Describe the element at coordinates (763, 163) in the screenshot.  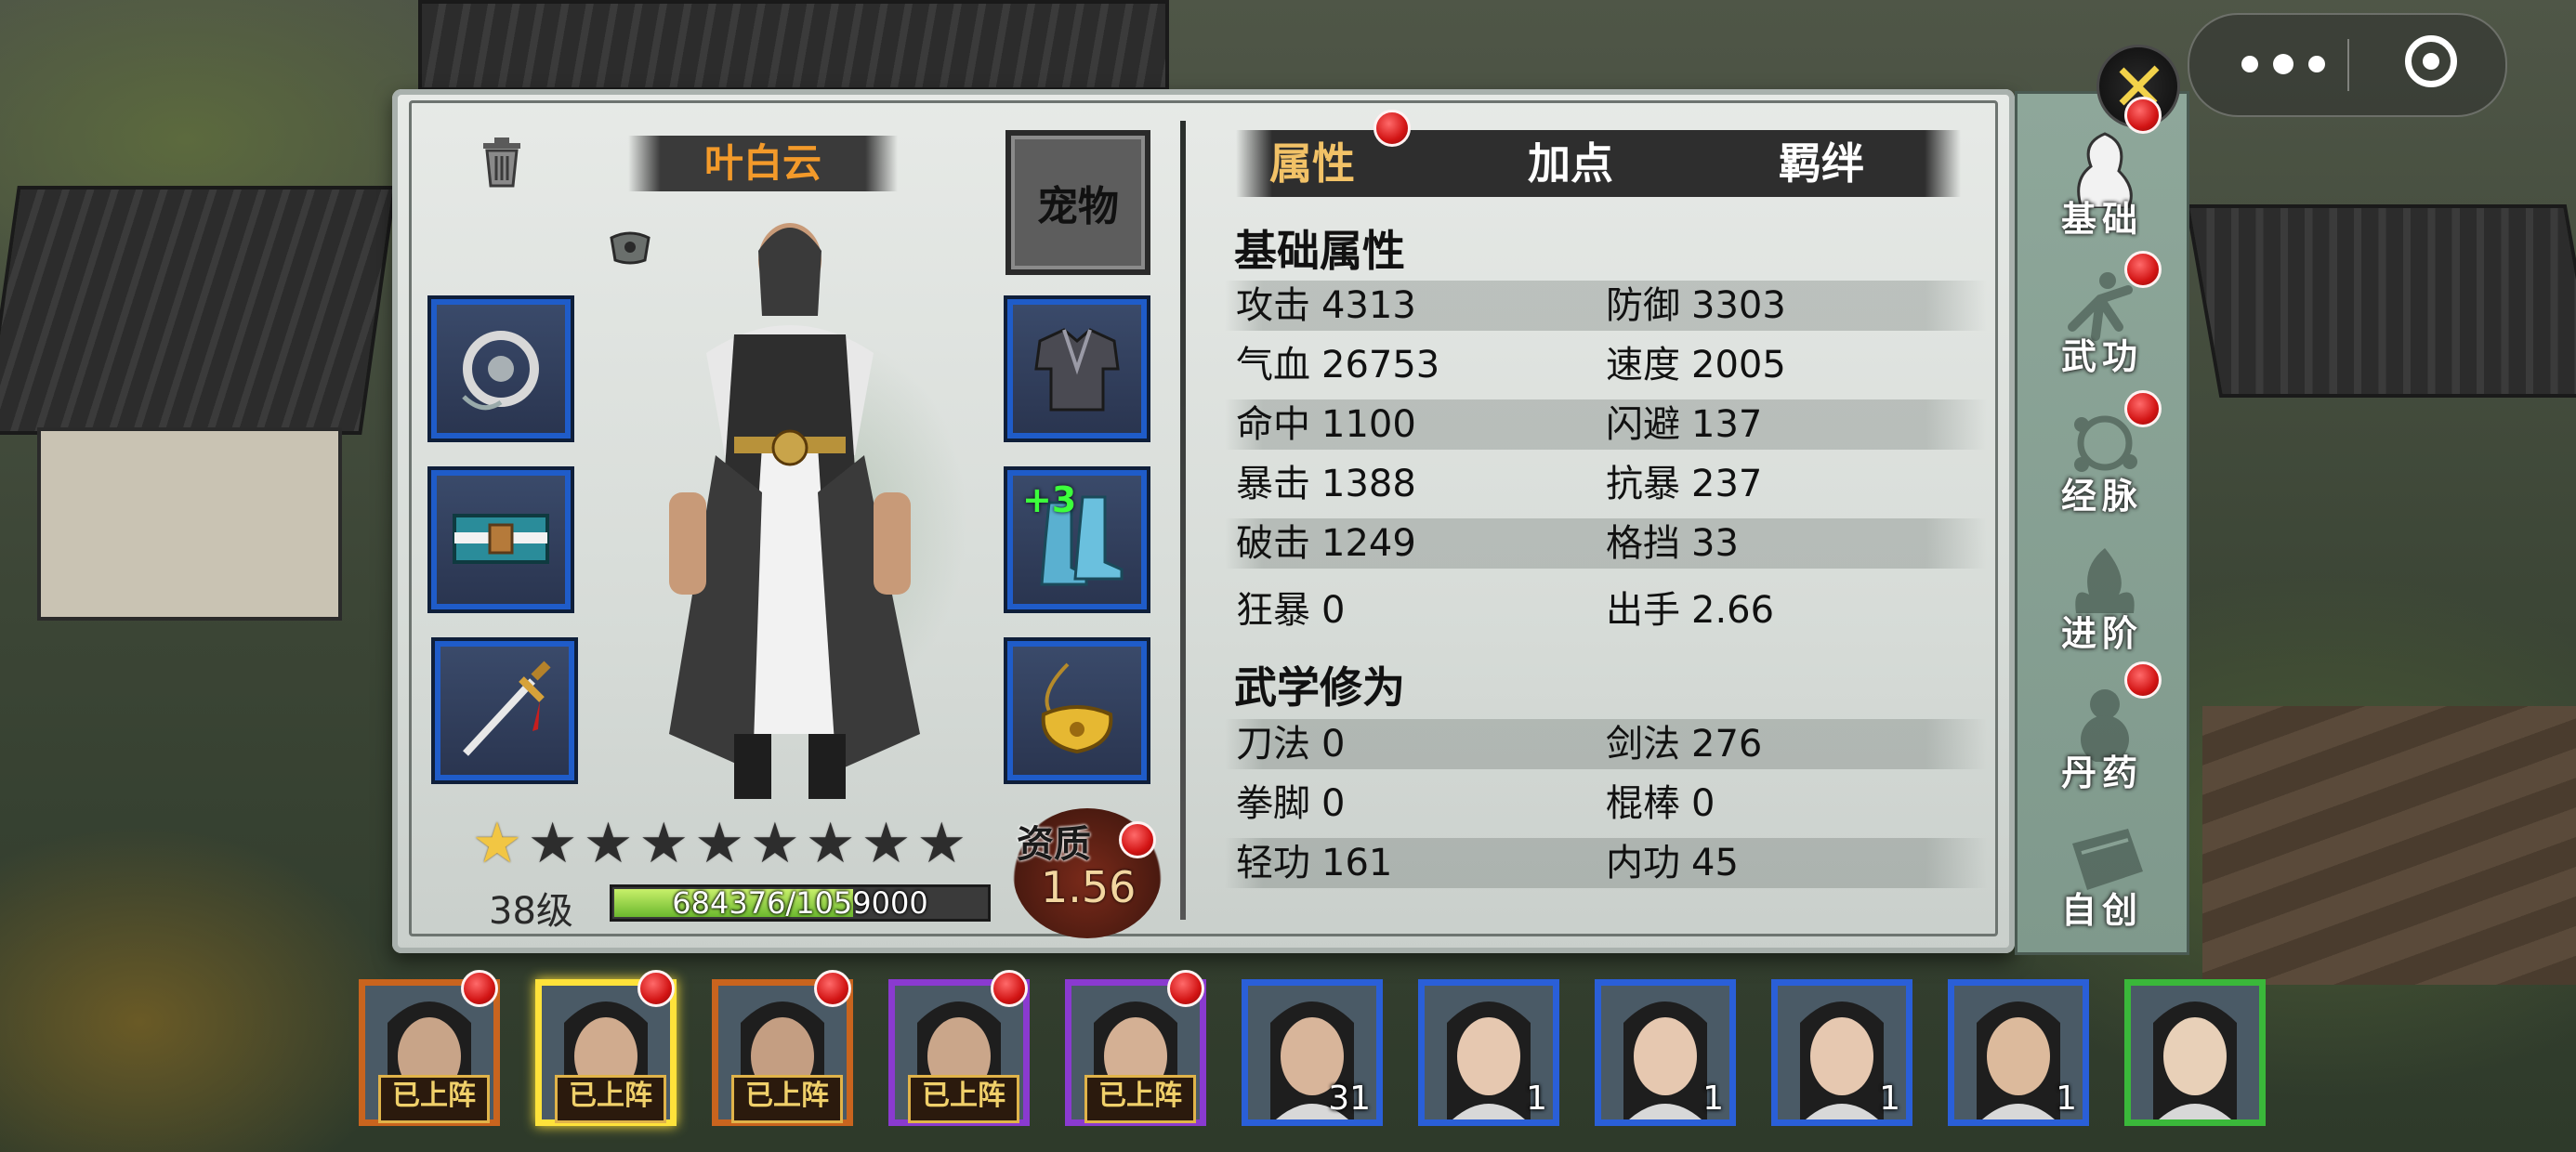
I see `character-name: 叶白云` at that location.